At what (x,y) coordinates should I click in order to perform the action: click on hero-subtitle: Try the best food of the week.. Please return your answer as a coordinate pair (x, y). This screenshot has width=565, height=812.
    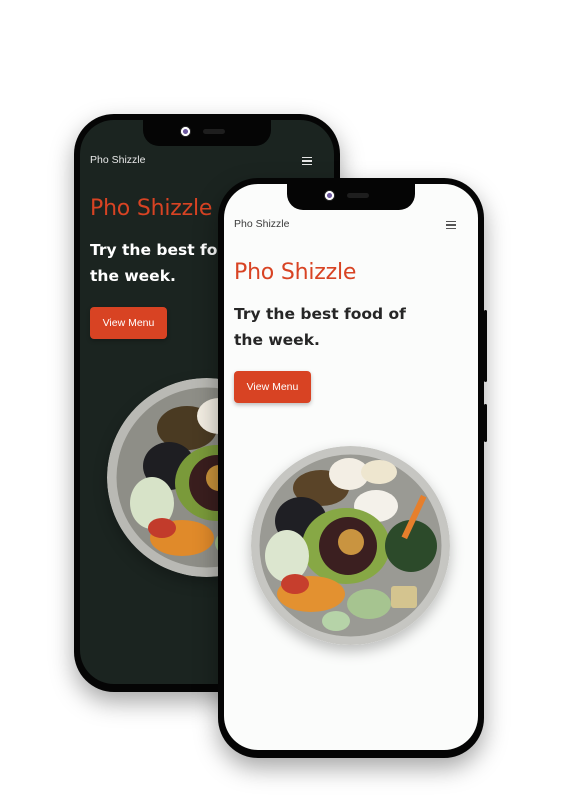
    Looking at the image, I should click on (320, 327).